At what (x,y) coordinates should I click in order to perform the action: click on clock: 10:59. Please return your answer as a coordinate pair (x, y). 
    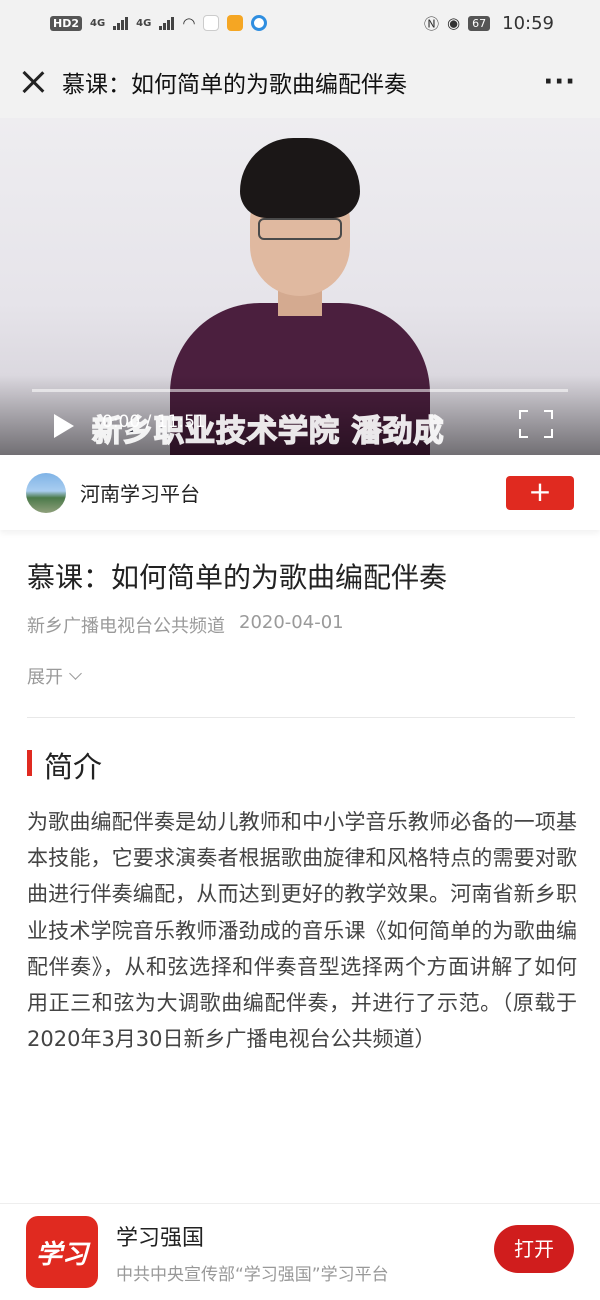
    Looking at the image, I should click on (528, 23).